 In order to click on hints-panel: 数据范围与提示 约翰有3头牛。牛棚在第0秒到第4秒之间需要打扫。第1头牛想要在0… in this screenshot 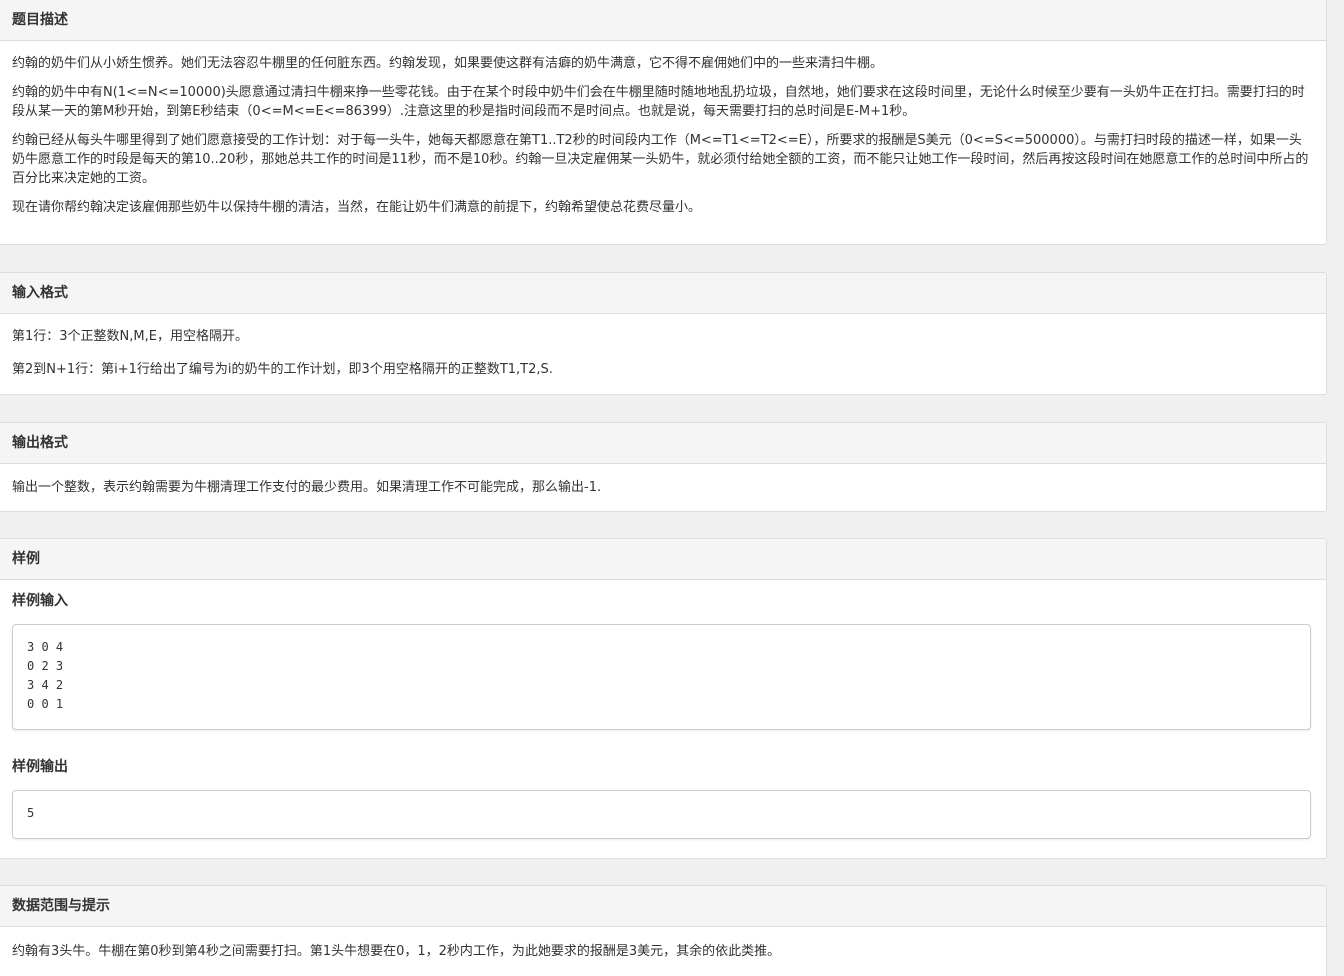, I will do `click(663, 930)`.